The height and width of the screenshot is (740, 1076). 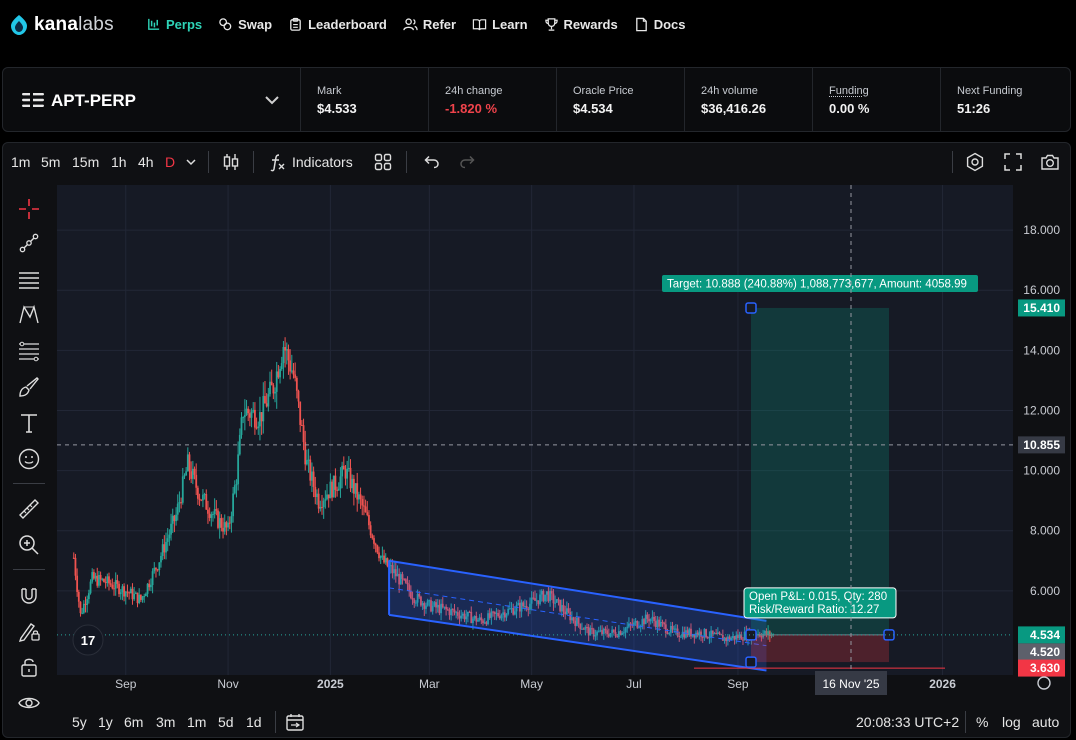 I want to click on range-1m: 1m, so click(x=196, y=722).